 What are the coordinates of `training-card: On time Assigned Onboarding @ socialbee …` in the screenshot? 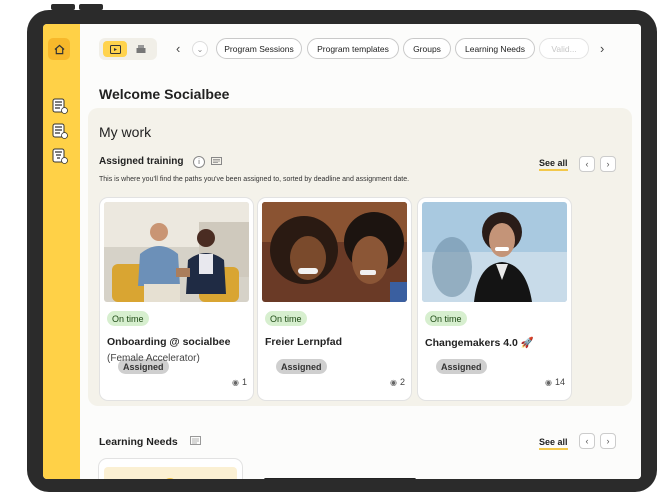 It's located at (176, 299).